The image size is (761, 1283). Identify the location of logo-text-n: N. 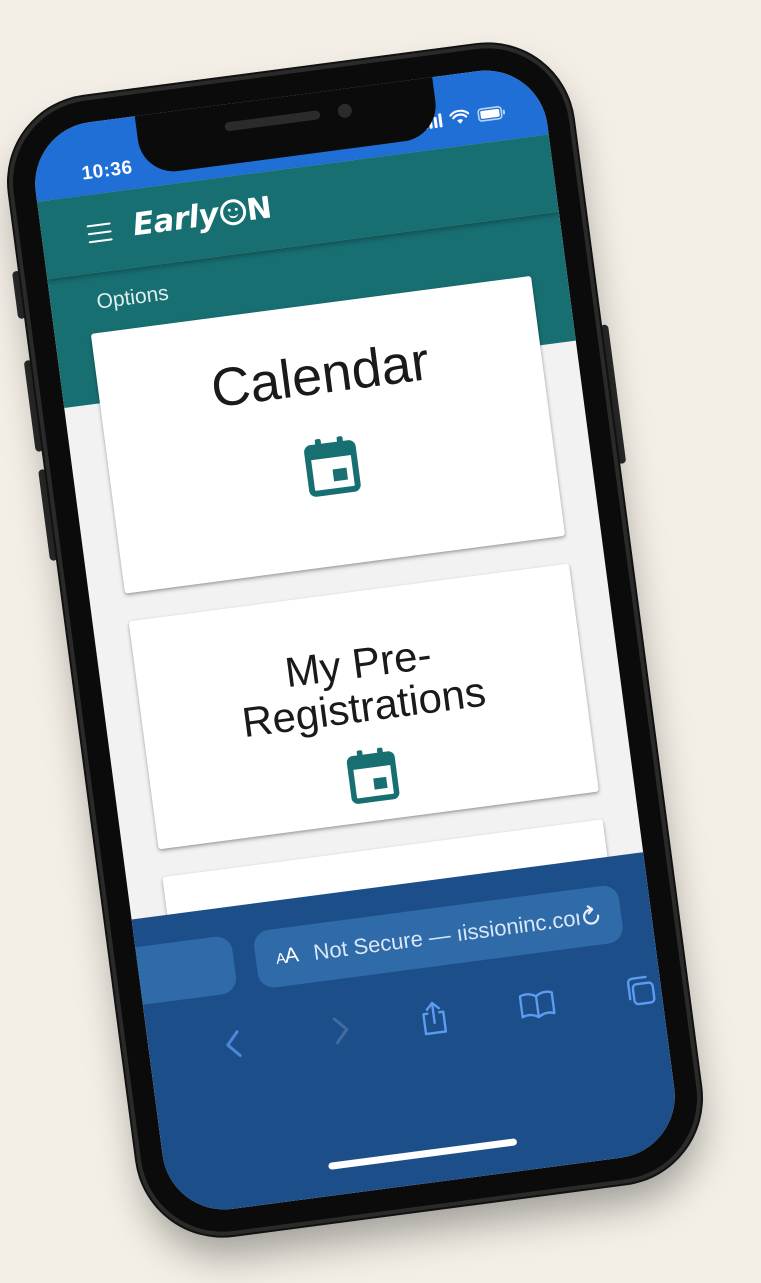
(259, 208).